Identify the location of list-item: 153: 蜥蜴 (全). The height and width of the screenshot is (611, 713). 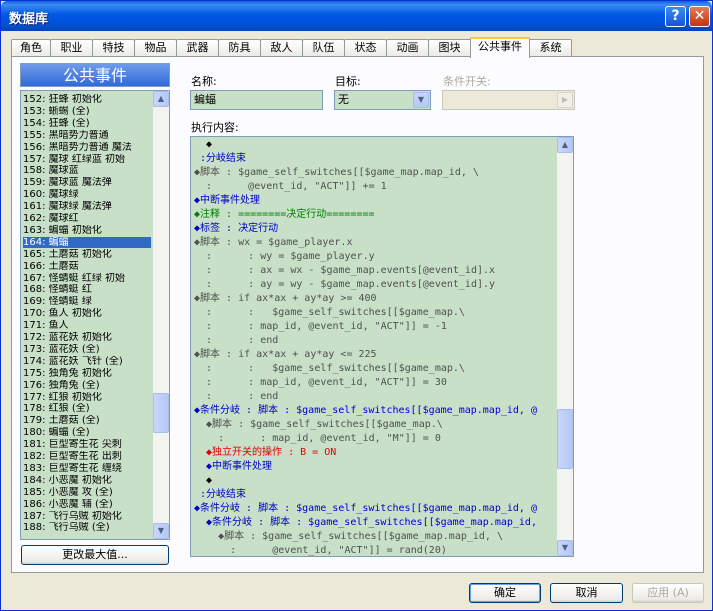
(87, 111).